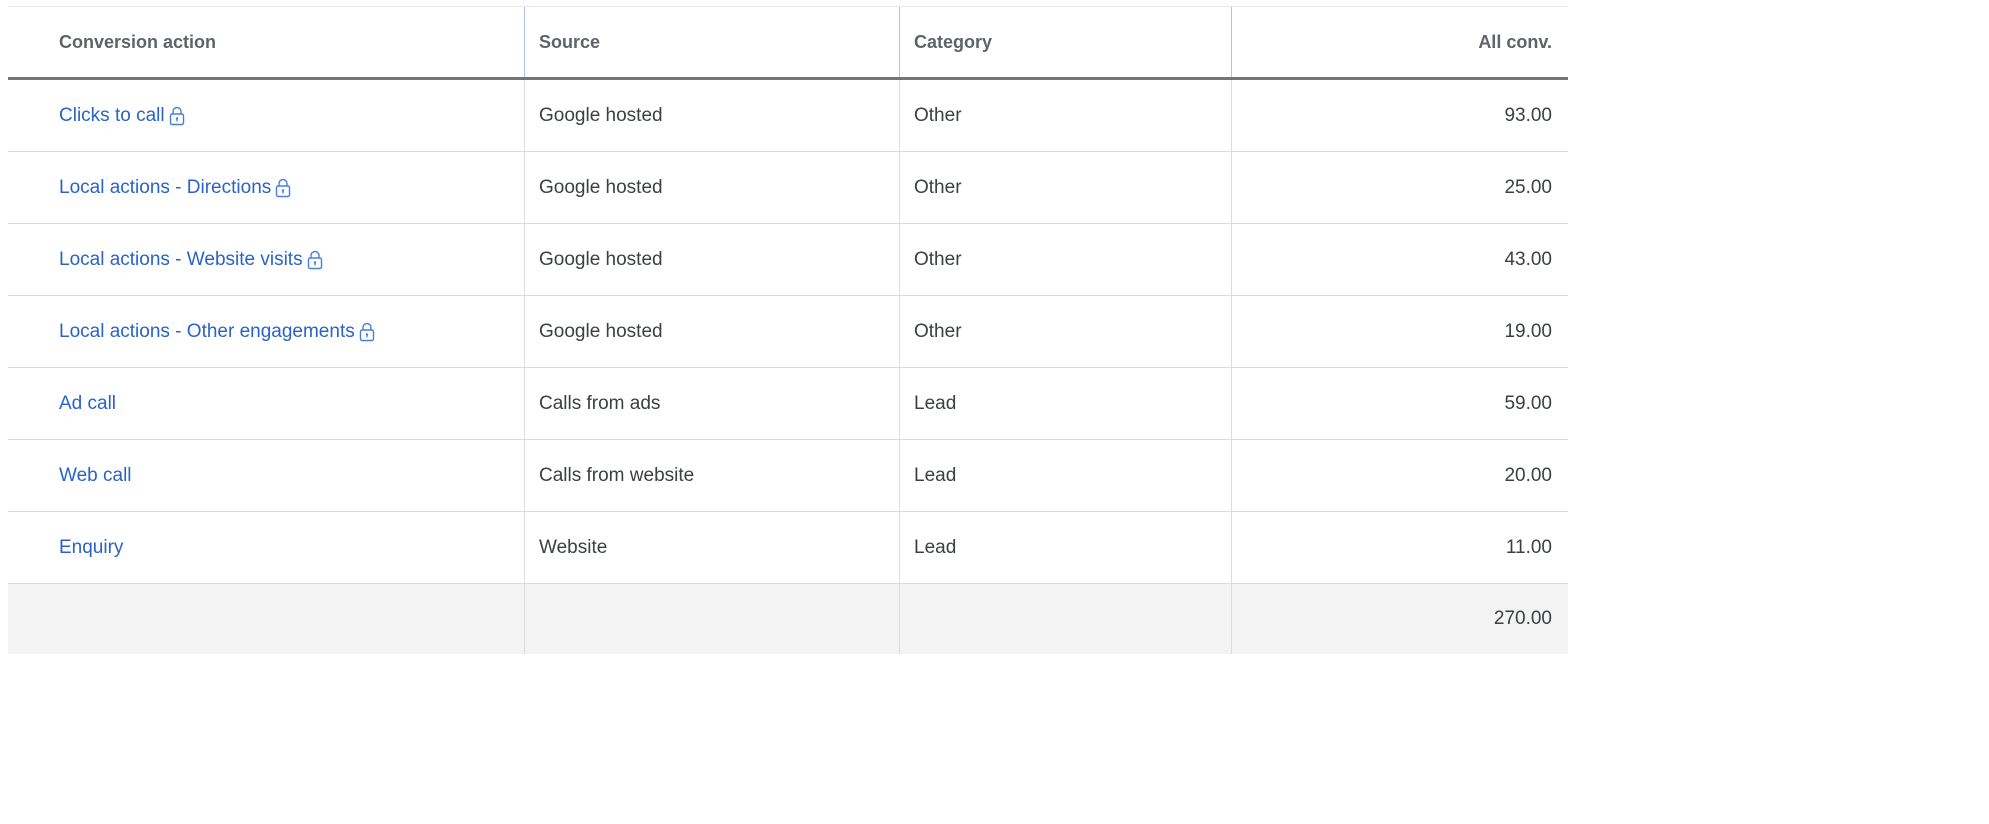 This screenshot has height=824, width=1989. I want to click on conversion-action-cell: Web call, so click(266, 475).